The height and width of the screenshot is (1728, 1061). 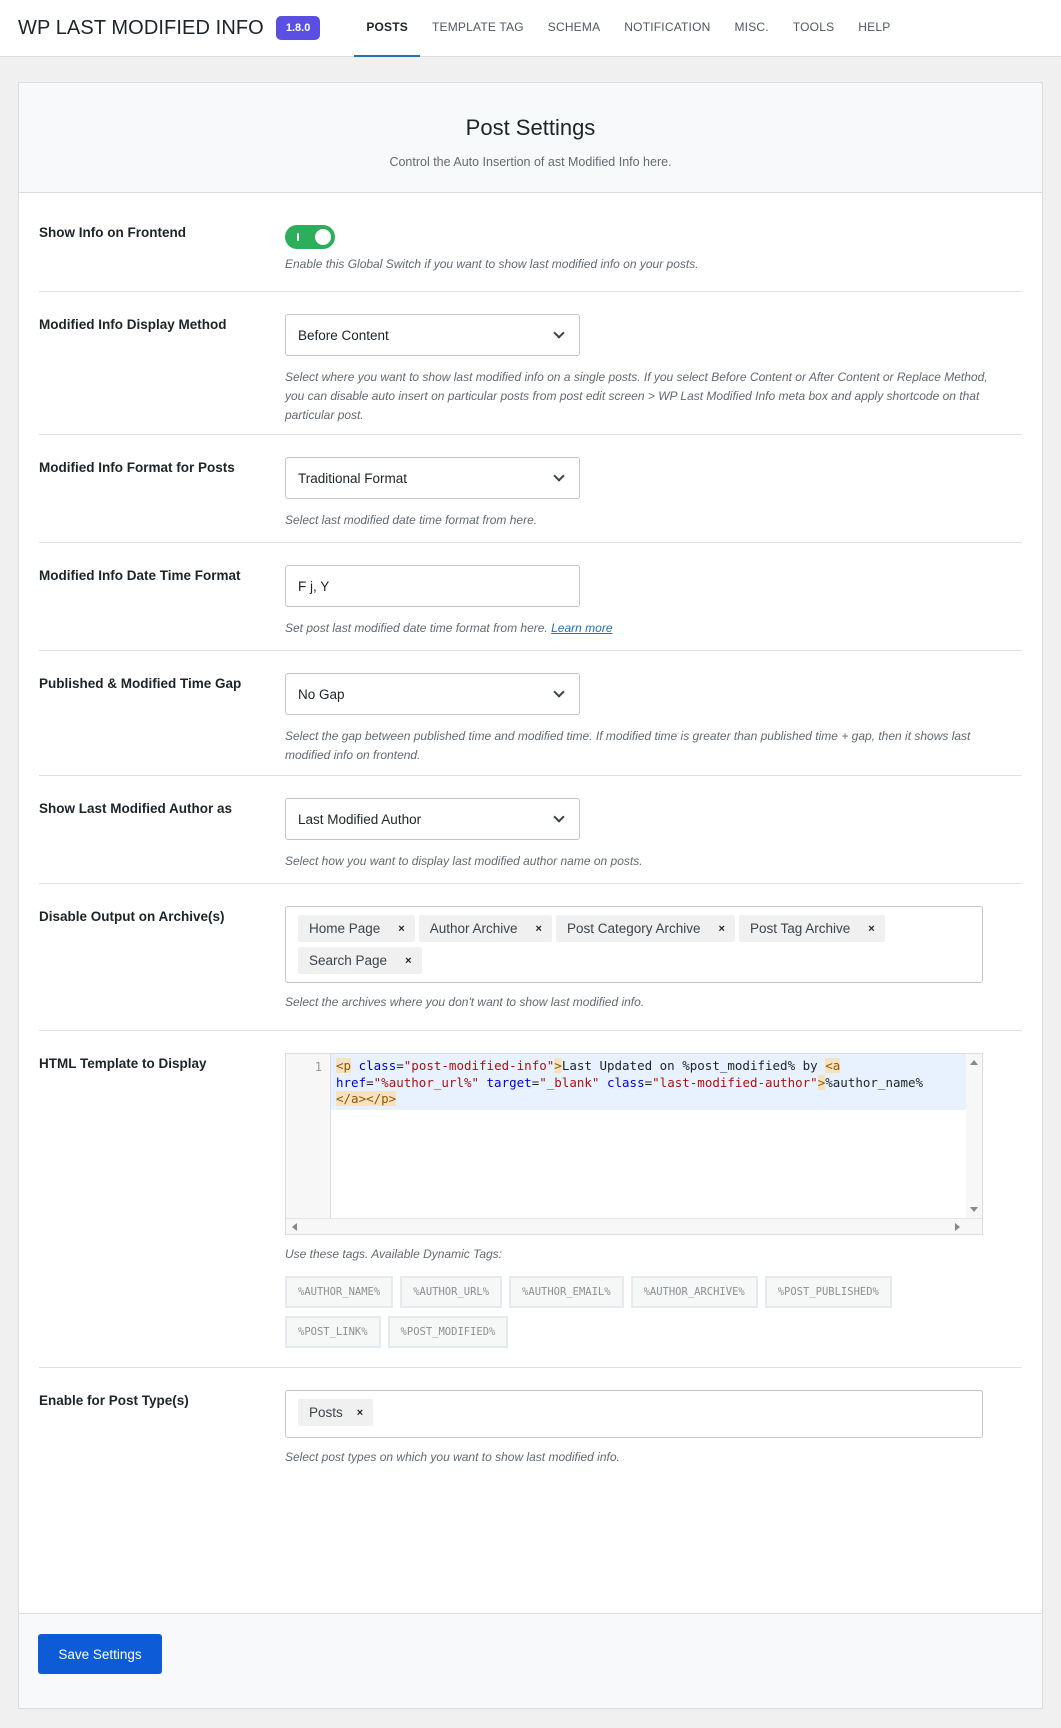 I want to click on toggle-on-mark, so click(x=298, y=237).